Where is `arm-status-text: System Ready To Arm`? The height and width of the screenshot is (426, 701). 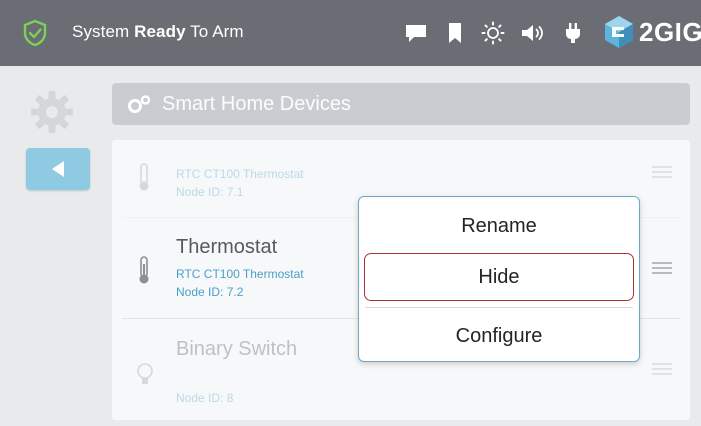 arm-status-text: System Ready To Arm is located at coordinates (158, 32).